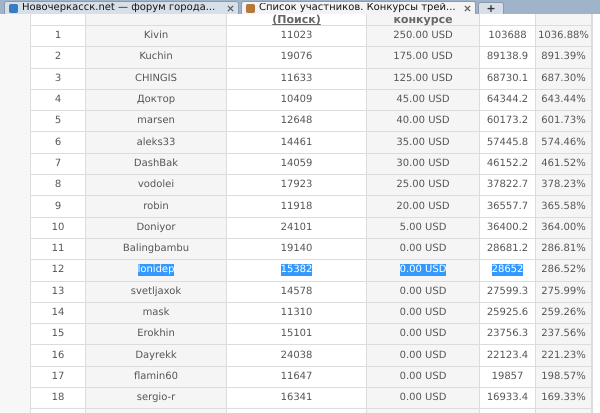 This screenshot has width=600, height=413. I want to click on table-cell: 286.52%, so click(564, 270).